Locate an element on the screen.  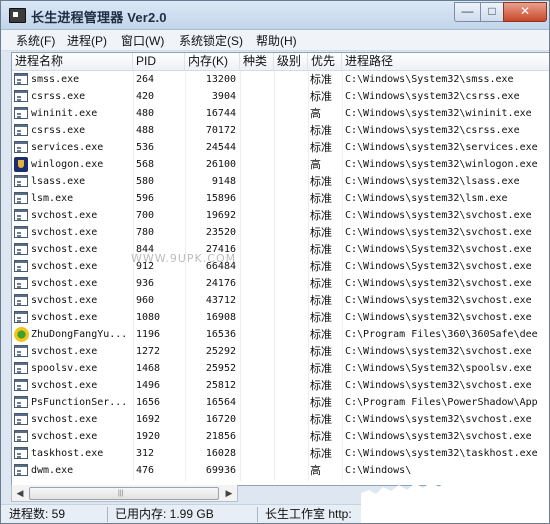
process-pid: 476 is located at coordinates (145, 470).